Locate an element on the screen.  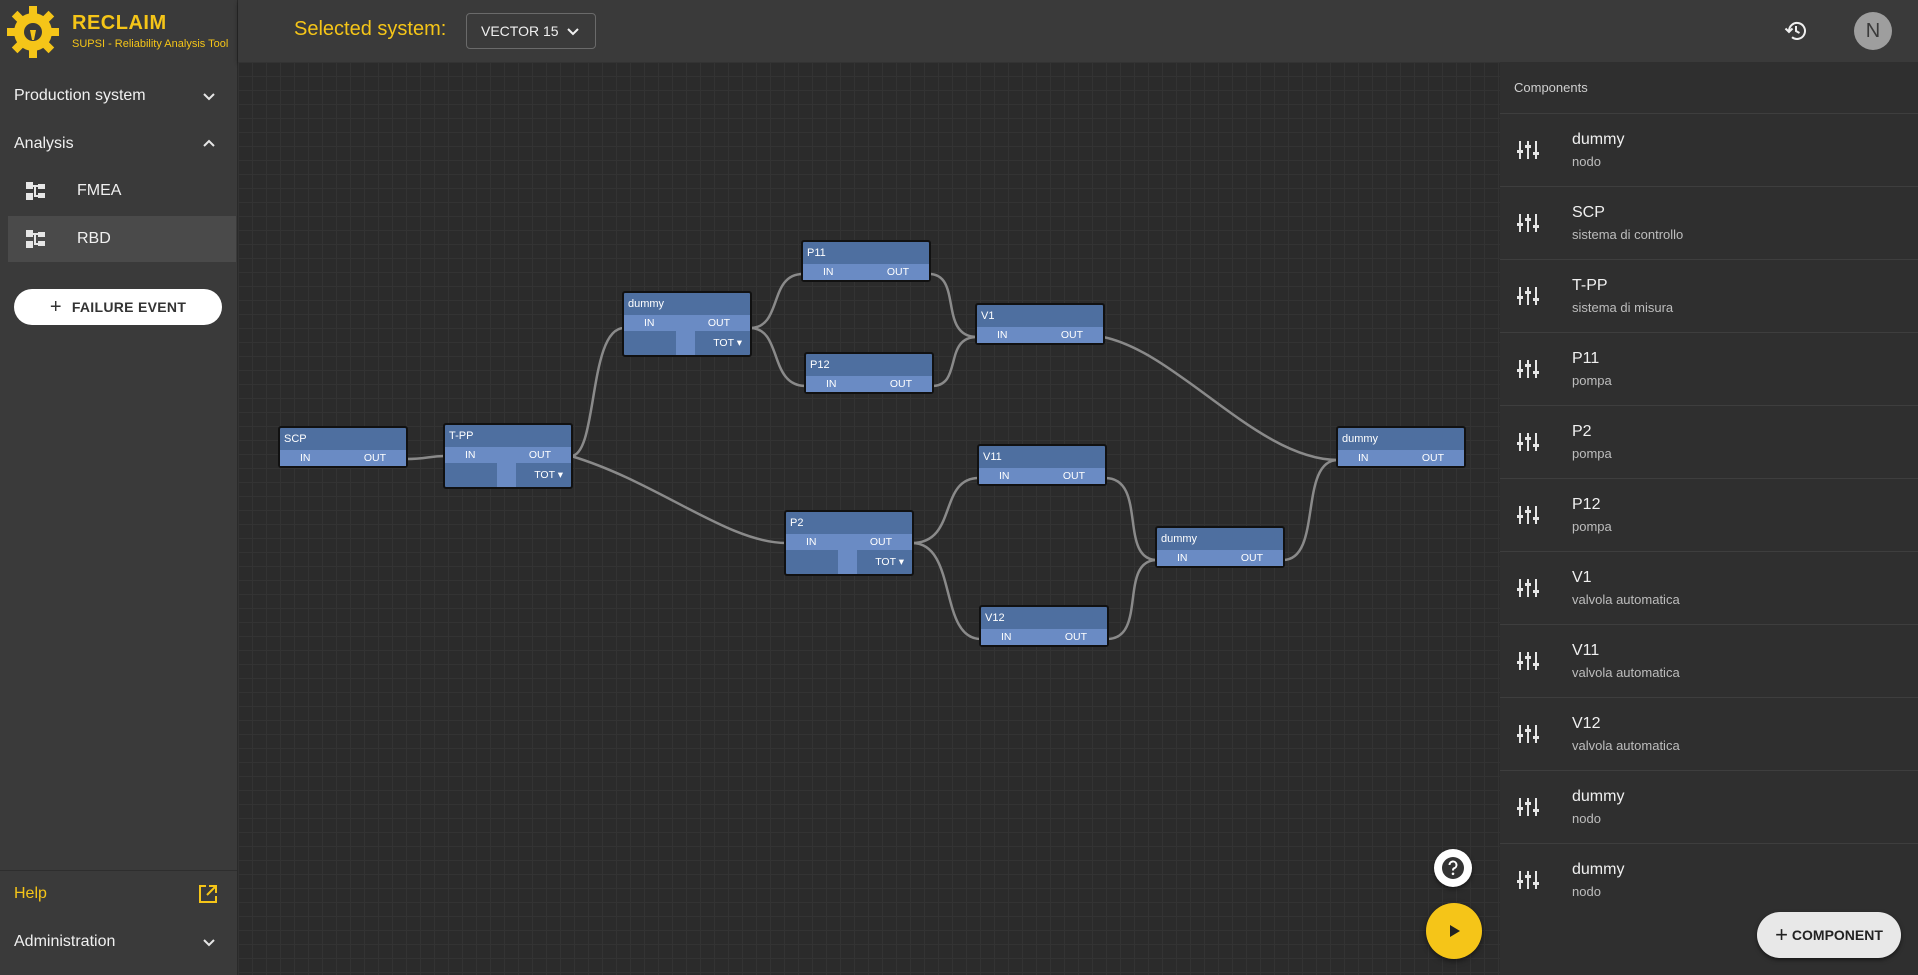
component-item: V1 valvola automatica is located at coordinates (1709, 587).